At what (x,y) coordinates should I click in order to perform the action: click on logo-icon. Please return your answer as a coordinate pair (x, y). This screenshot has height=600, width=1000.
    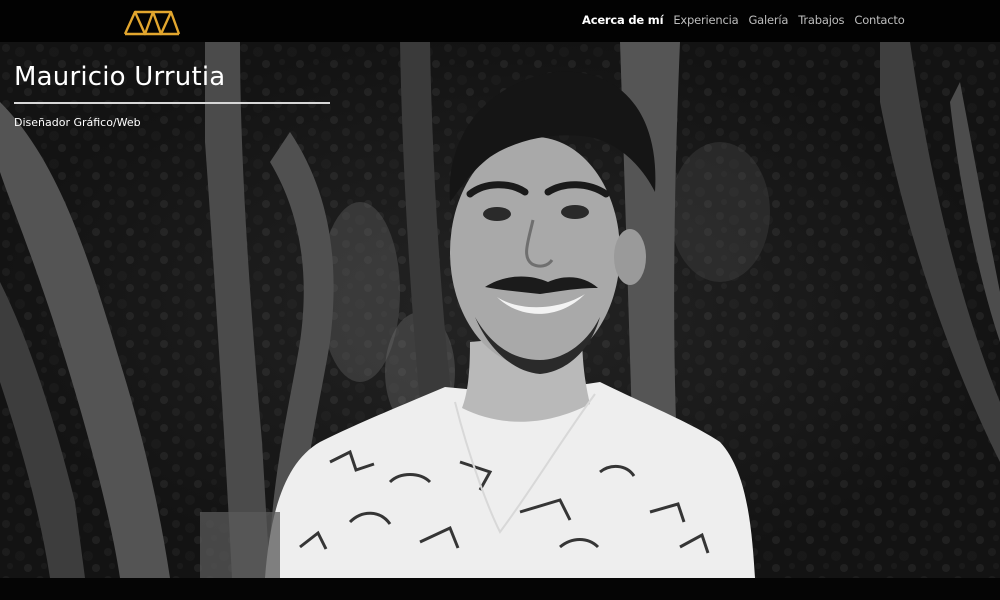
    Looking at the image, I should click on (152, 21).